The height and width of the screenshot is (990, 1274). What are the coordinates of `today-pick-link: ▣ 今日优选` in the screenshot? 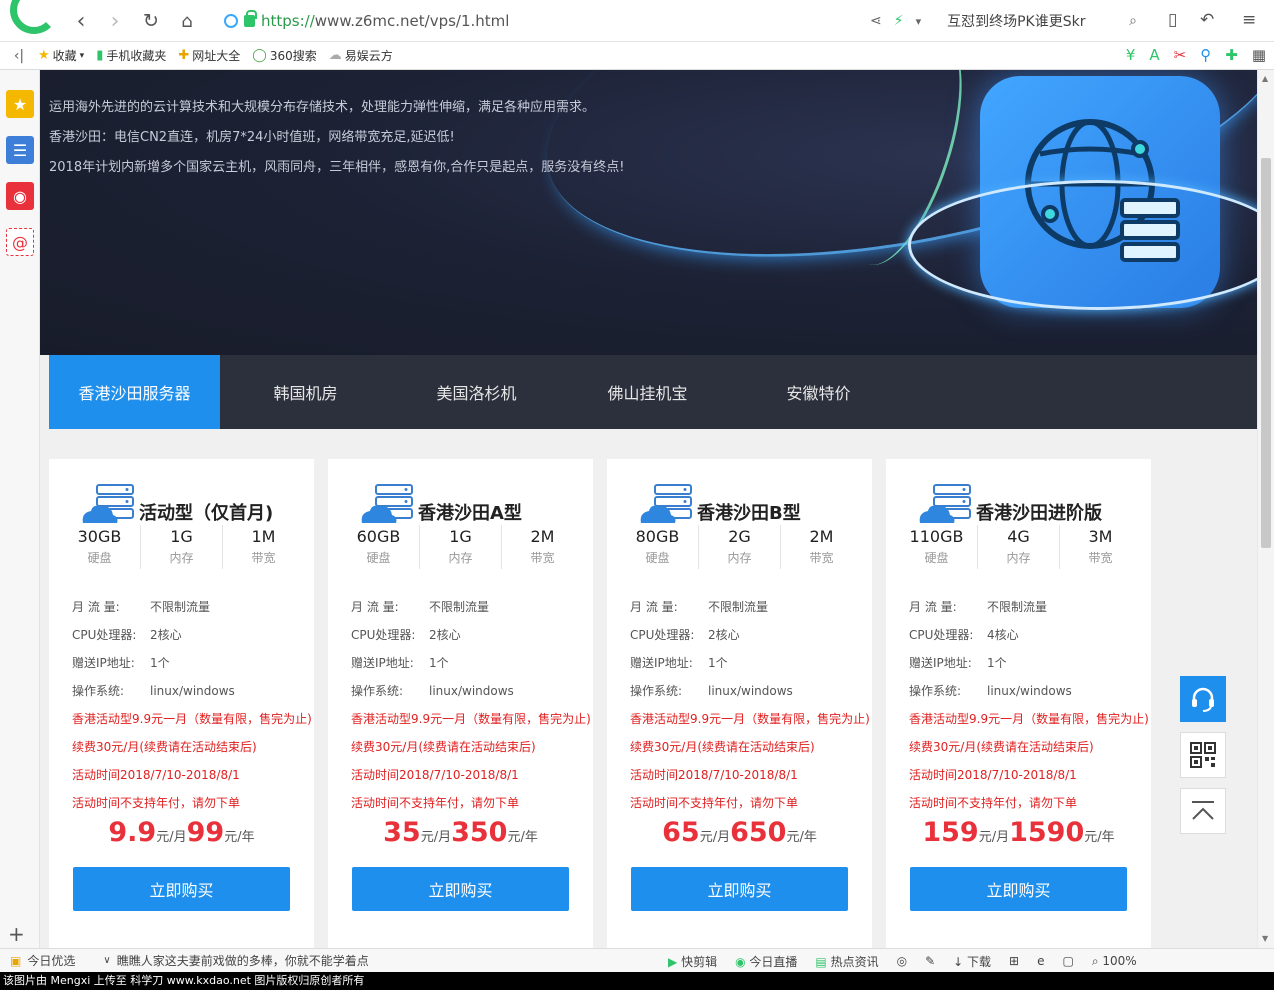 It's located at (42, 960).